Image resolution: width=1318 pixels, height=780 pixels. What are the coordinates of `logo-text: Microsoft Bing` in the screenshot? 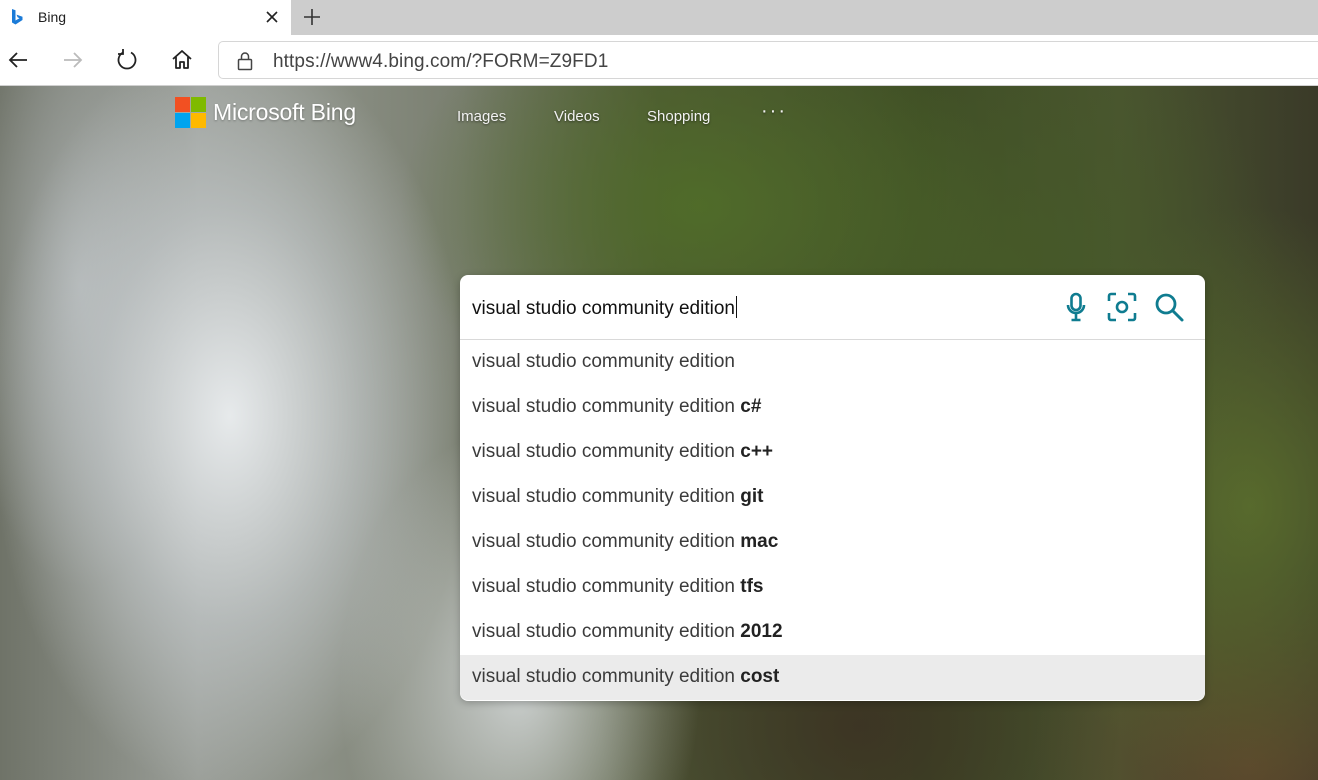 It's located at (284, 112).